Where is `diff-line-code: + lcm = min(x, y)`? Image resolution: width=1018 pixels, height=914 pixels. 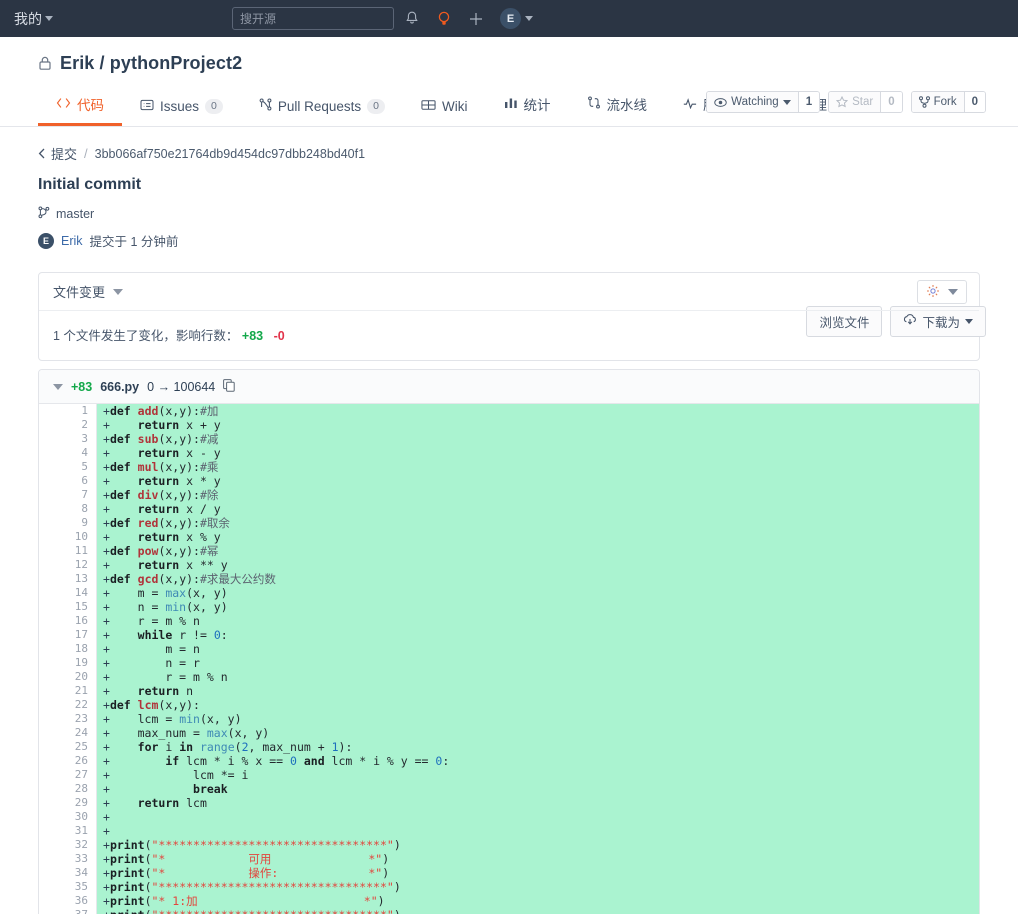 diff-line-code: + lcm = min(x, y) is located at coordinates (538, 719).